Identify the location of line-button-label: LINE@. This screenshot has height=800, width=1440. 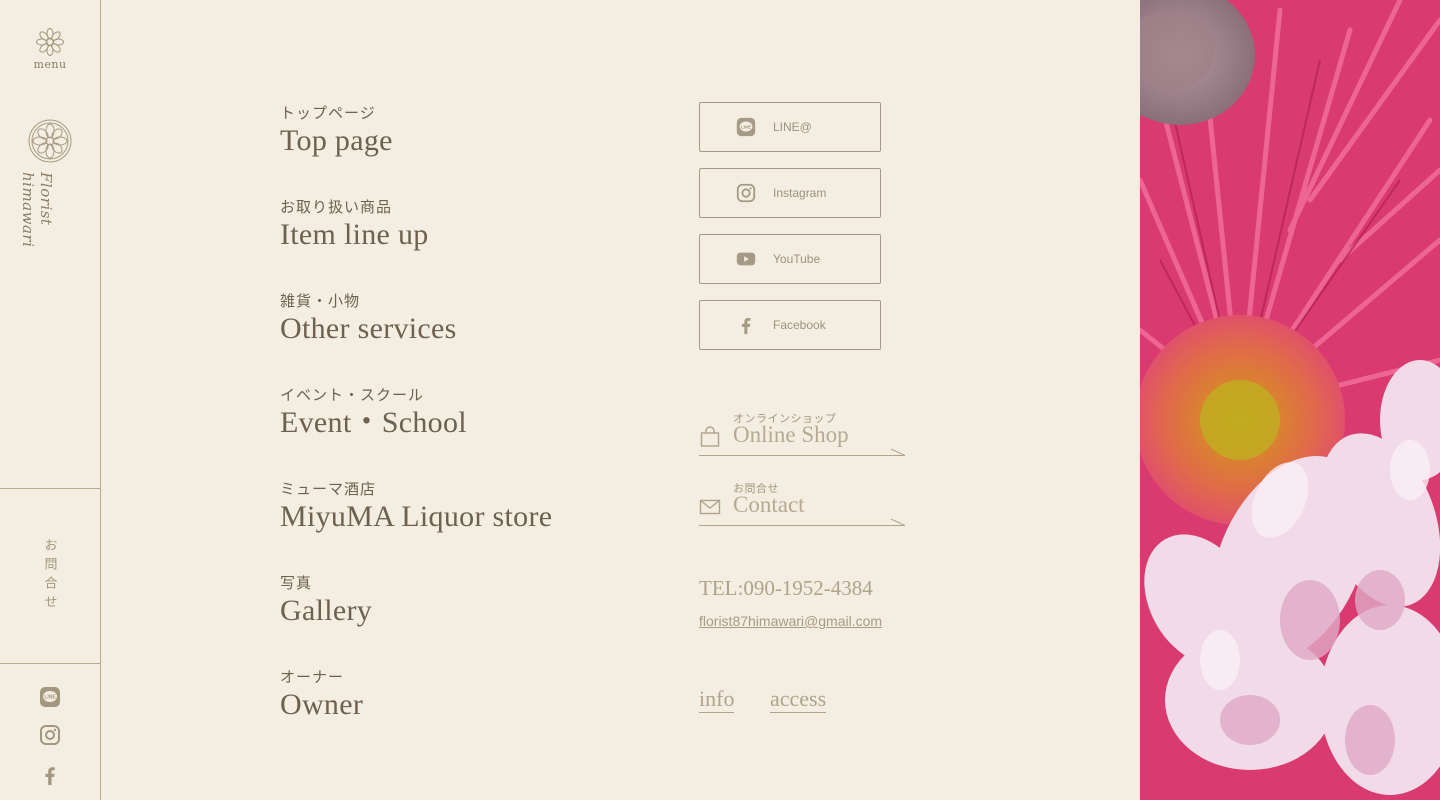
(792, 127).